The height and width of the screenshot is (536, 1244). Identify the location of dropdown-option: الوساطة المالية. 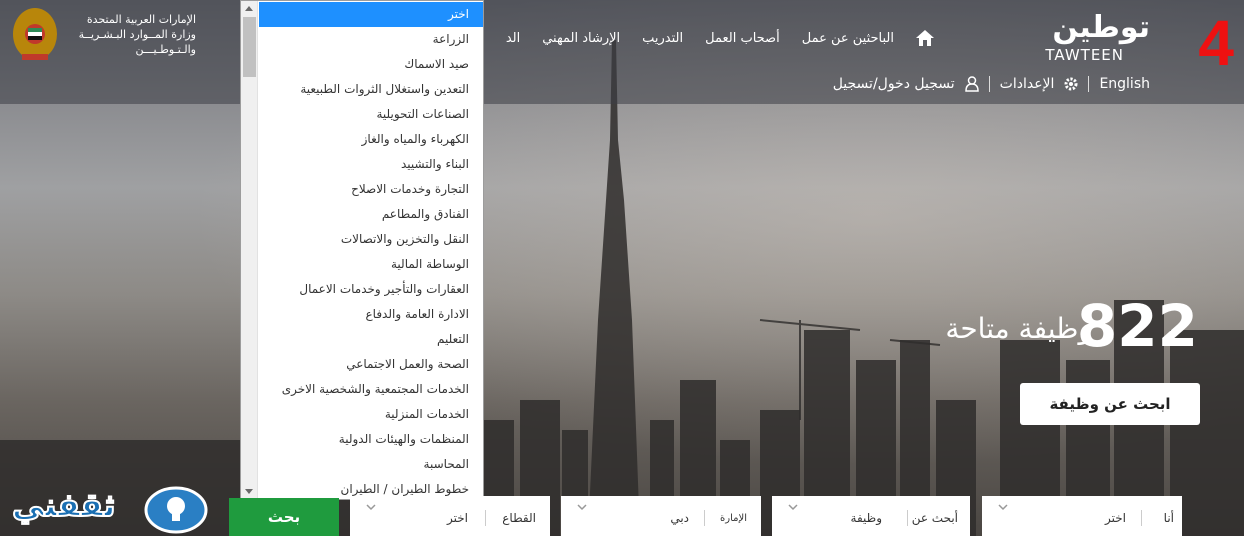
(371, 264).